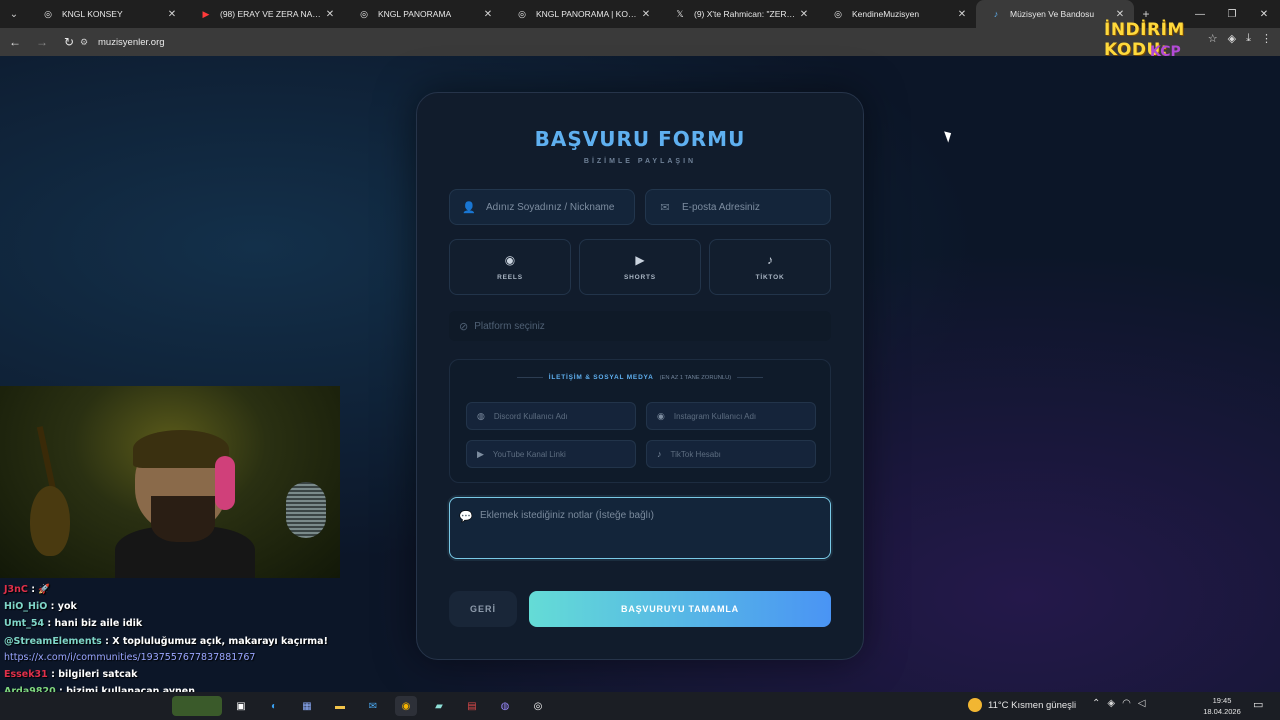  Describe the element at coordinates (1222, 711) in the screenshot. I see `clock-date: 18.04.2026` at that location.